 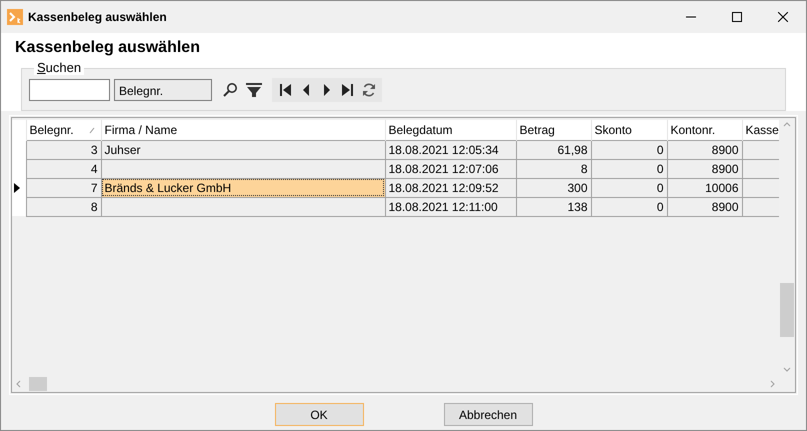 What do you see at coordinates (59, 67) in the screenshot?
I see `group-label: Suchen` at bounding box center [59, 67].